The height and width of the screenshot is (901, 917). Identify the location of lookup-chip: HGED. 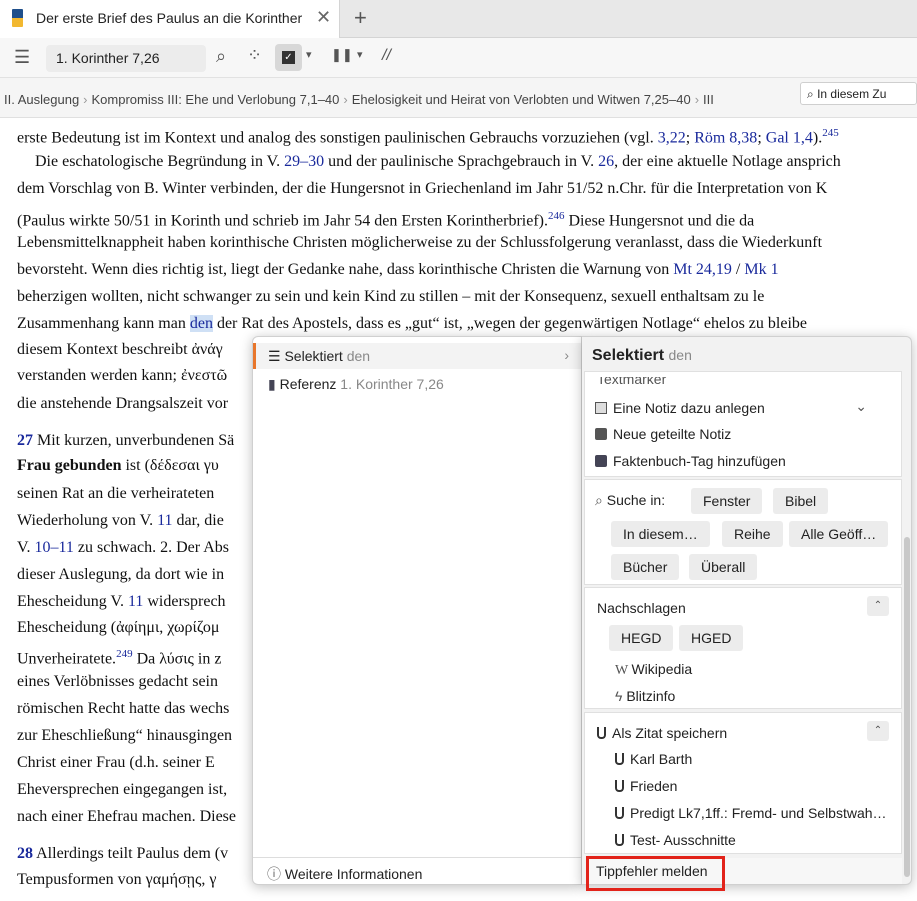
(711, 638).